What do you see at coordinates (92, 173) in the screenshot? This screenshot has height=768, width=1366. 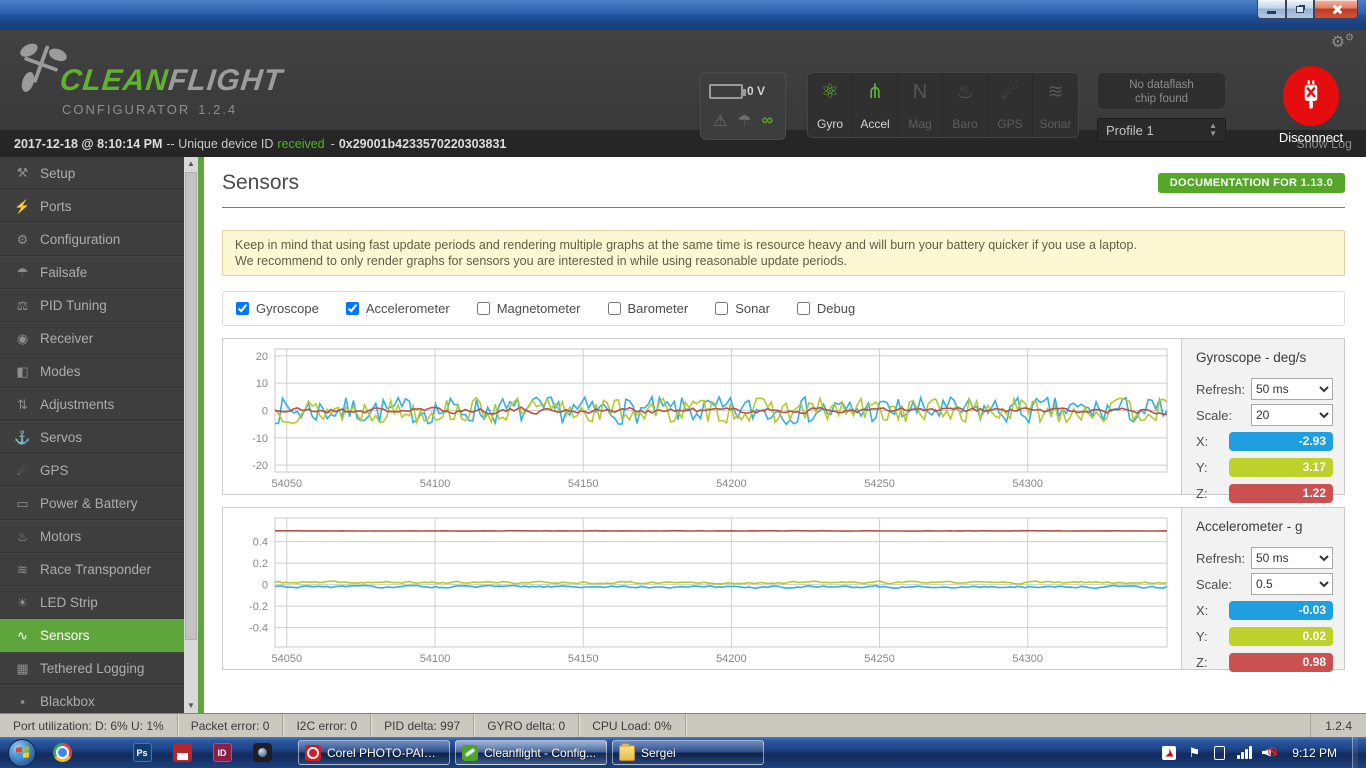 I see `sidebar-item-setup: ⚒ Setup` at bounding box center [92, 173].